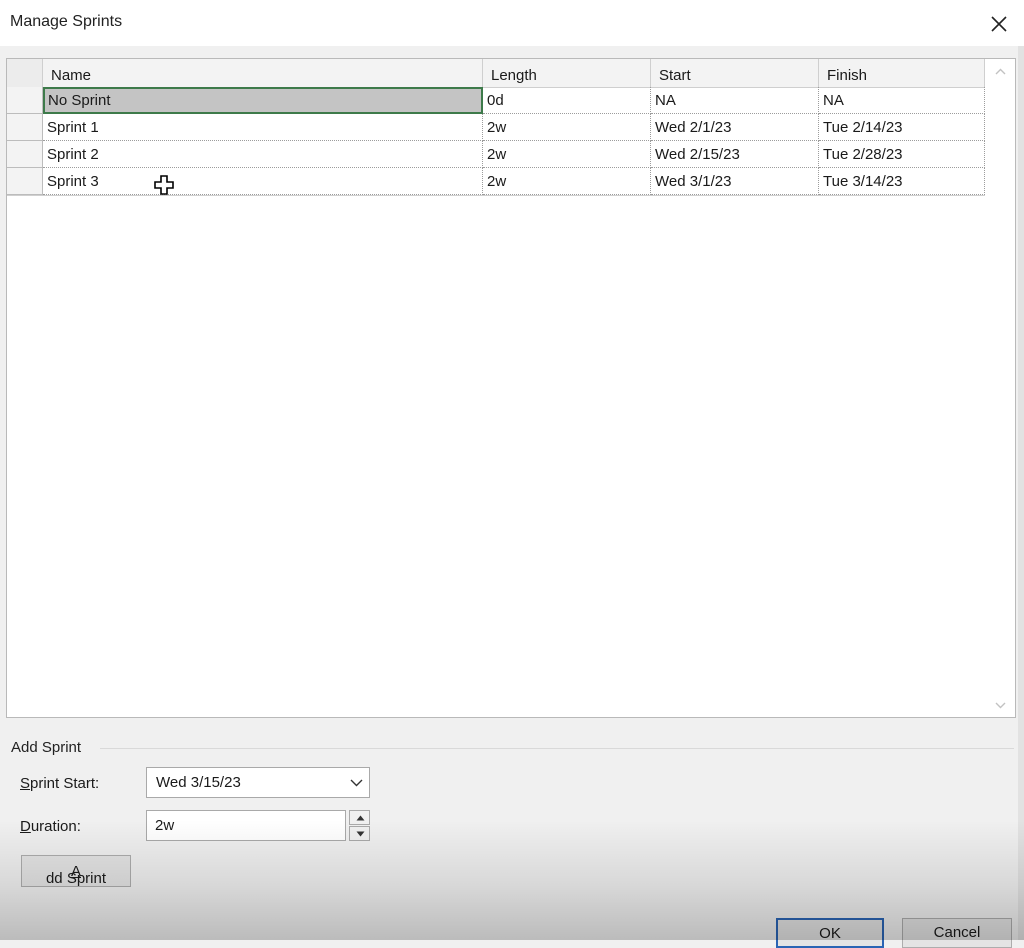  What do you see at coordinates (863, 154) in the screenshot?
I see `cell-text: Tue 2/28/23` at bounding box center [863, 154].